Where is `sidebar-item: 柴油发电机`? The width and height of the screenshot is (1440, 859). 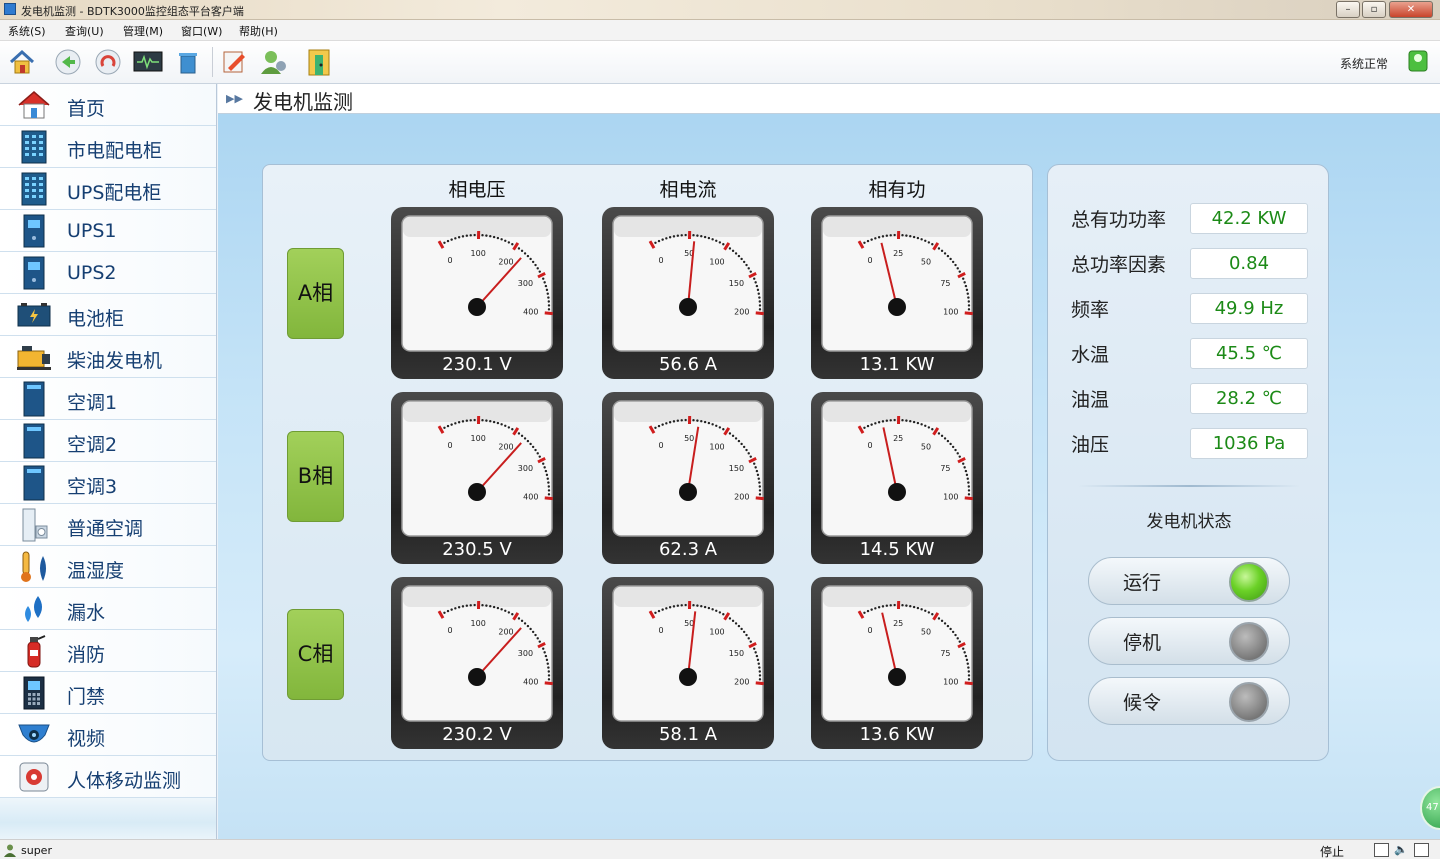
sidebar-item: 柴油发电机 is located at coordinates (108, 357).